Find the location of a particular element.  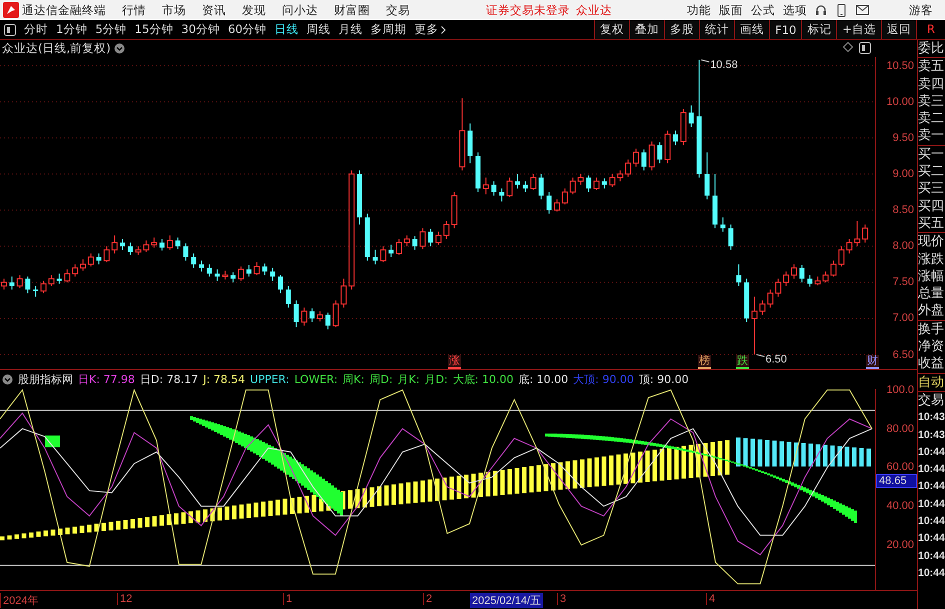

period-tab: 分时 is located at coordinates (36, 29).